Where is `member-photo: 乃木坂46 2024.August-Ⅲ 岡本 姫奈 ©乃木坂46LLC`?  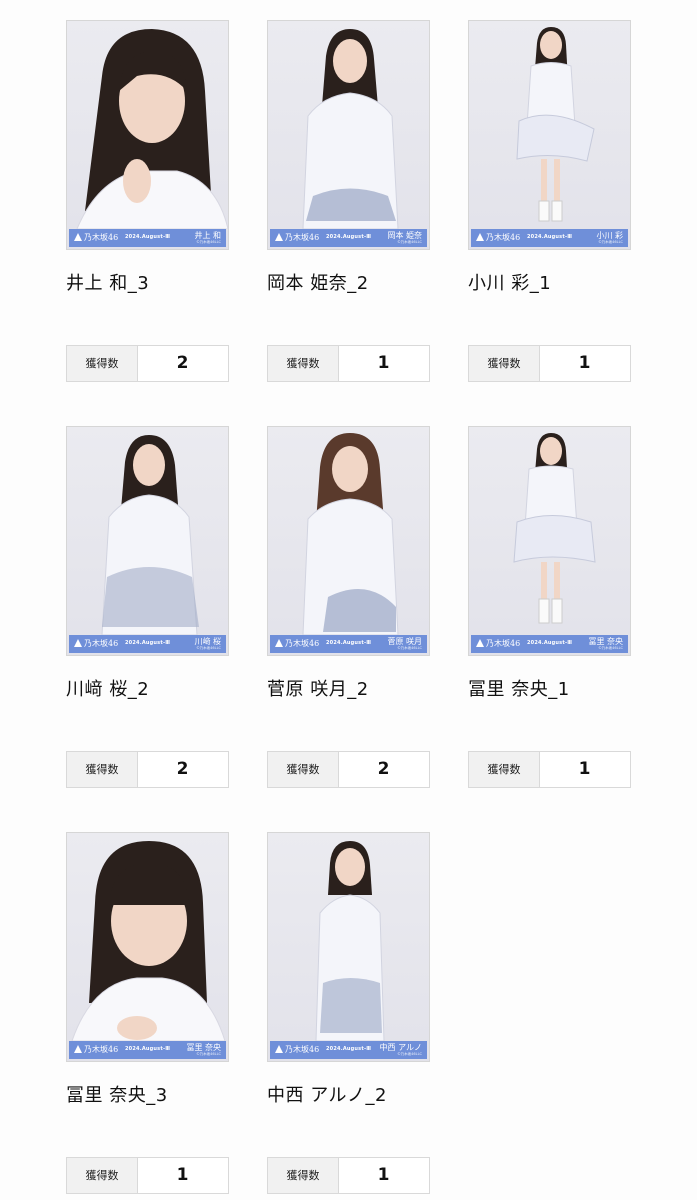
member-photo: 乃木坂46 2024.August-Ⅲ 岡本 姫奈 ©乃木坂46LLC is located at coordinates (348, 135).